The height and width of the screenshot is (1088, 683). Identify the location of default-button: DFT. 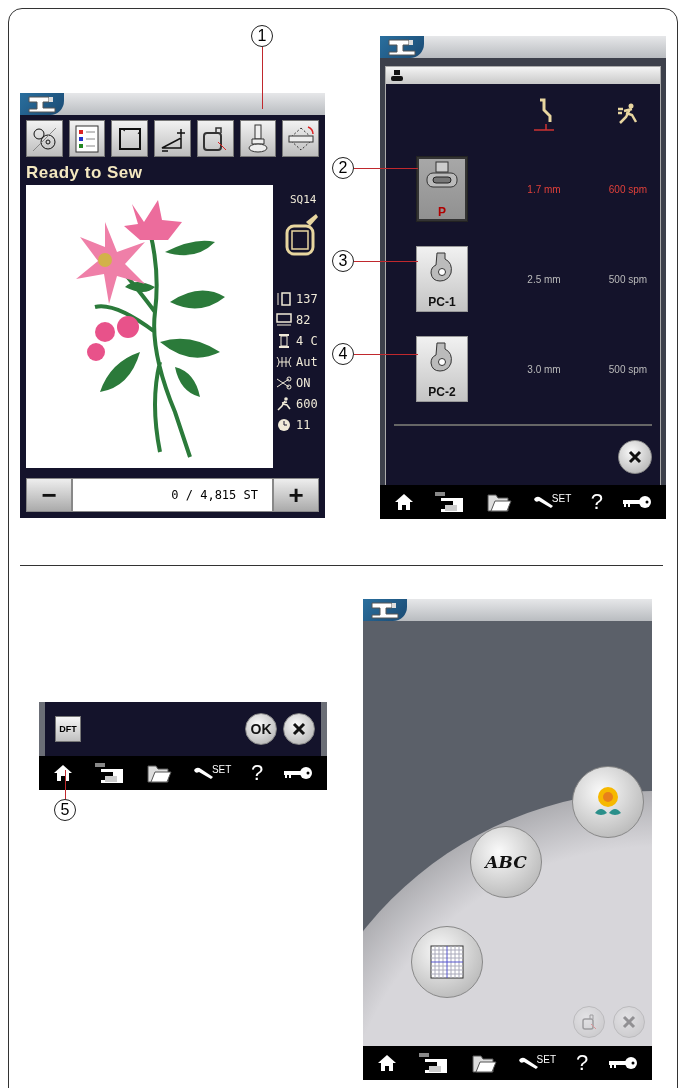
(68, 729).